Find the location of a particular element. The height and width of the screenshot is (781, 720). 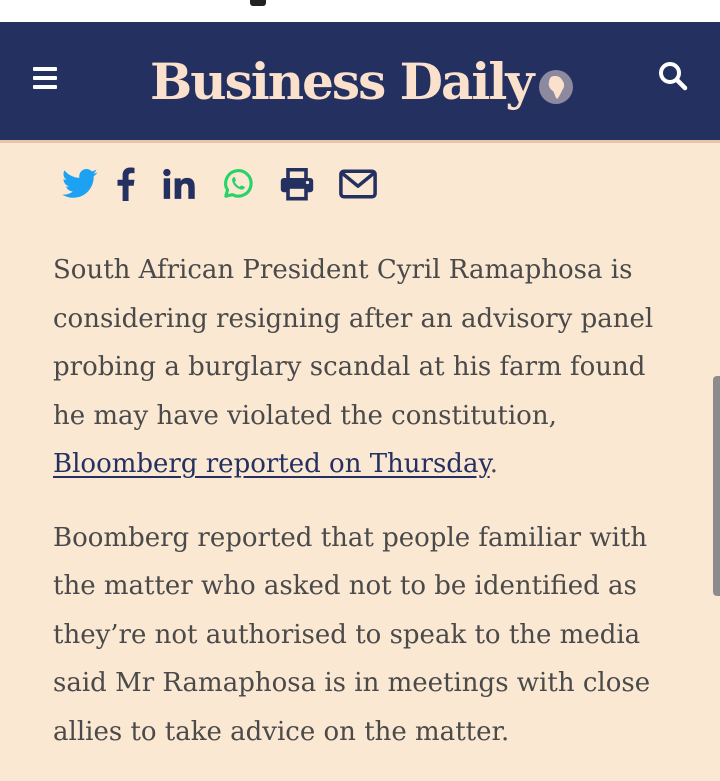

email-icon is located at coordinates (358, 184).